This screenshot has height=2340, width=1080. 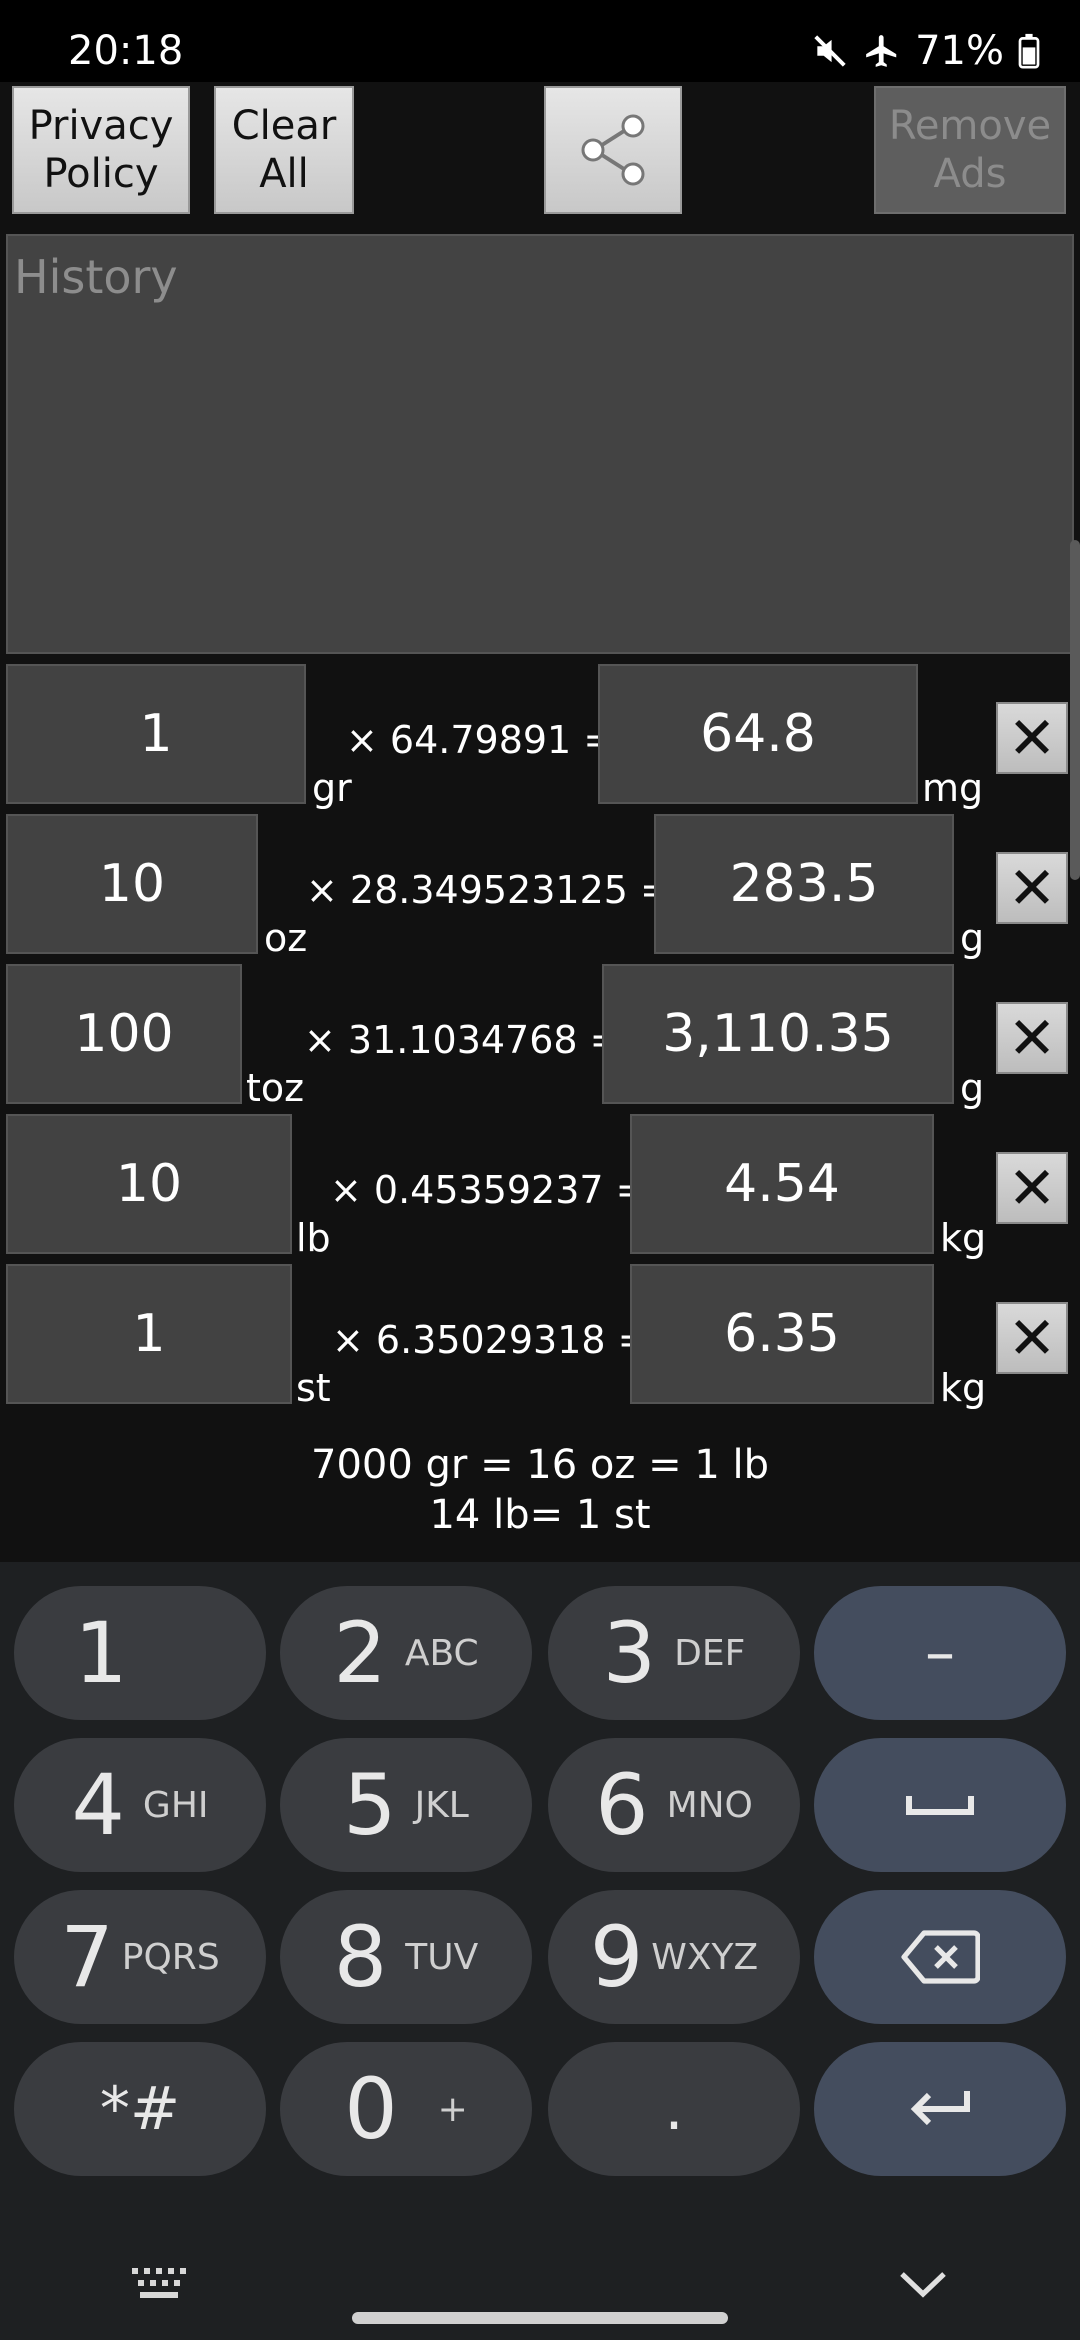 What do you see at coordinates (159, 2284) in the screenshot?
I see `keyboard-icon` at bounding box center [159, 2284].